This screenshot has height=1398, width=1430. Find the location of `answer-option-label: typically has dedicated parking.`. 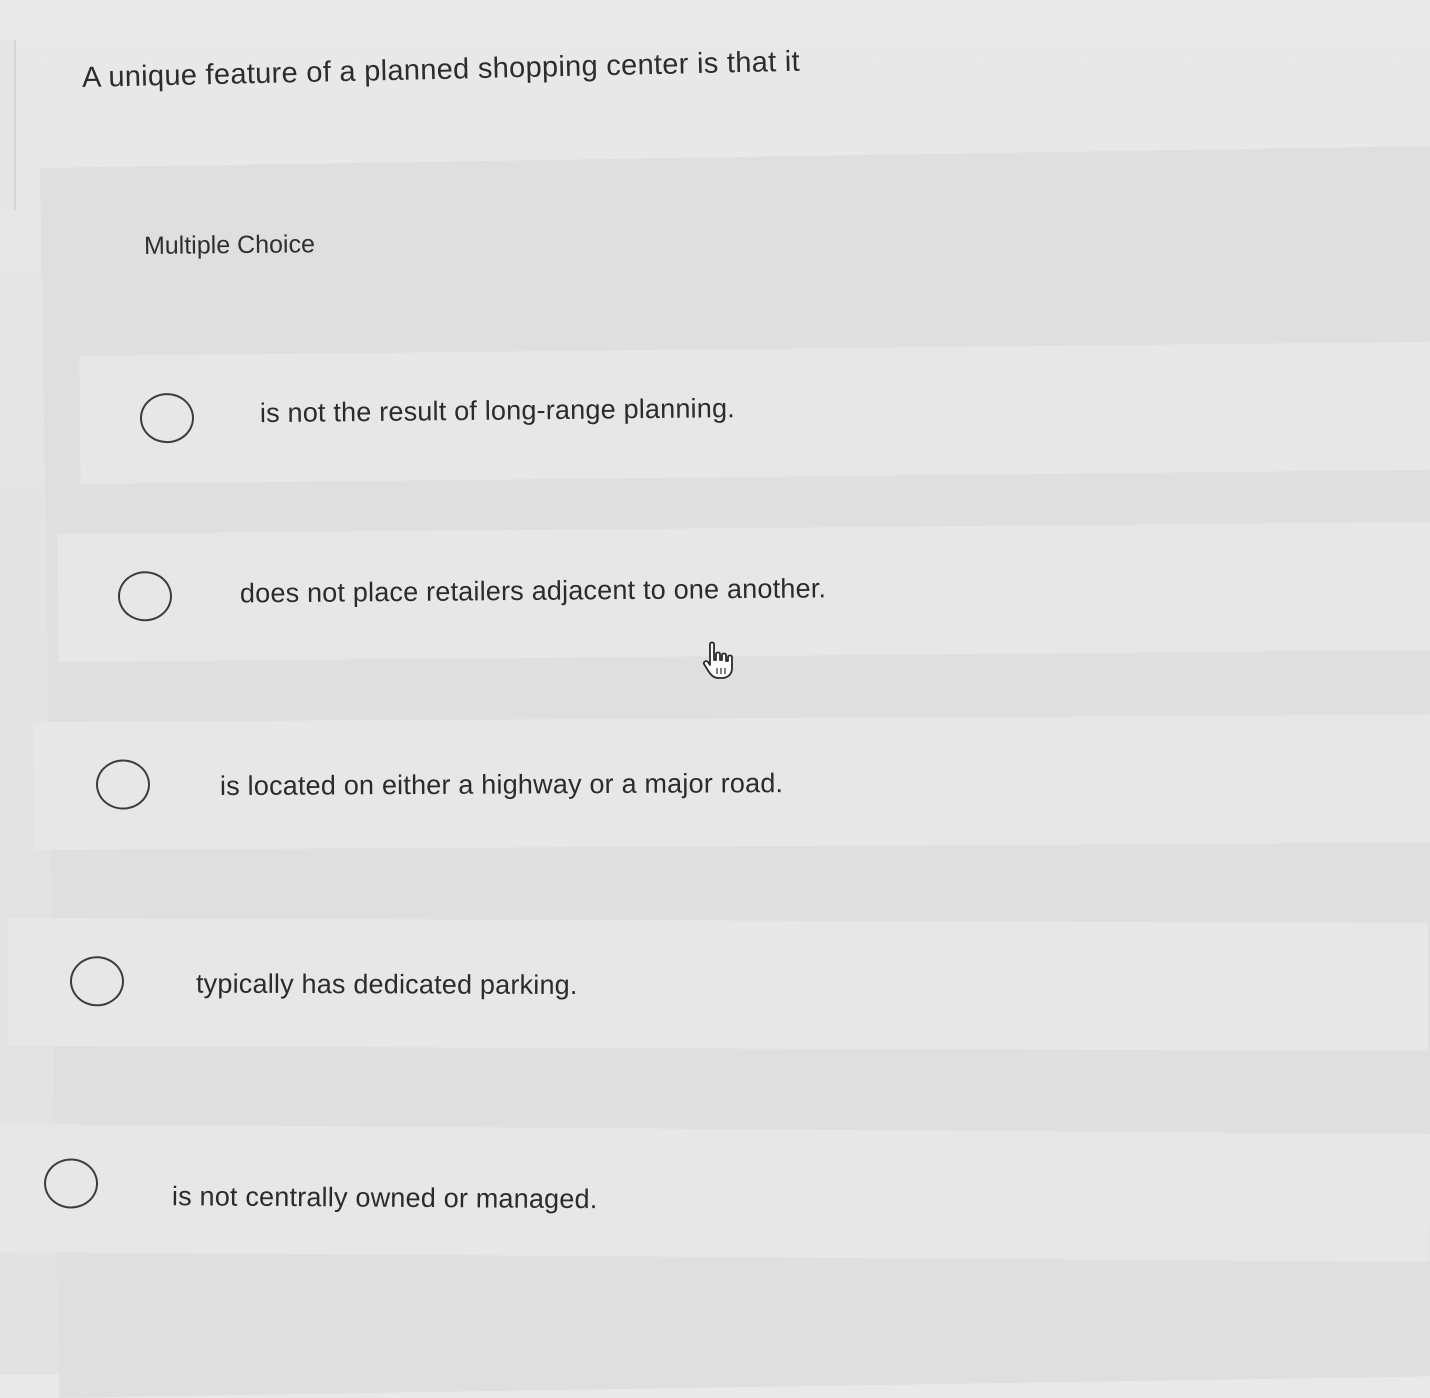

answer-option-label: typically has dedicated parking. is located at coordinates (386, 984).